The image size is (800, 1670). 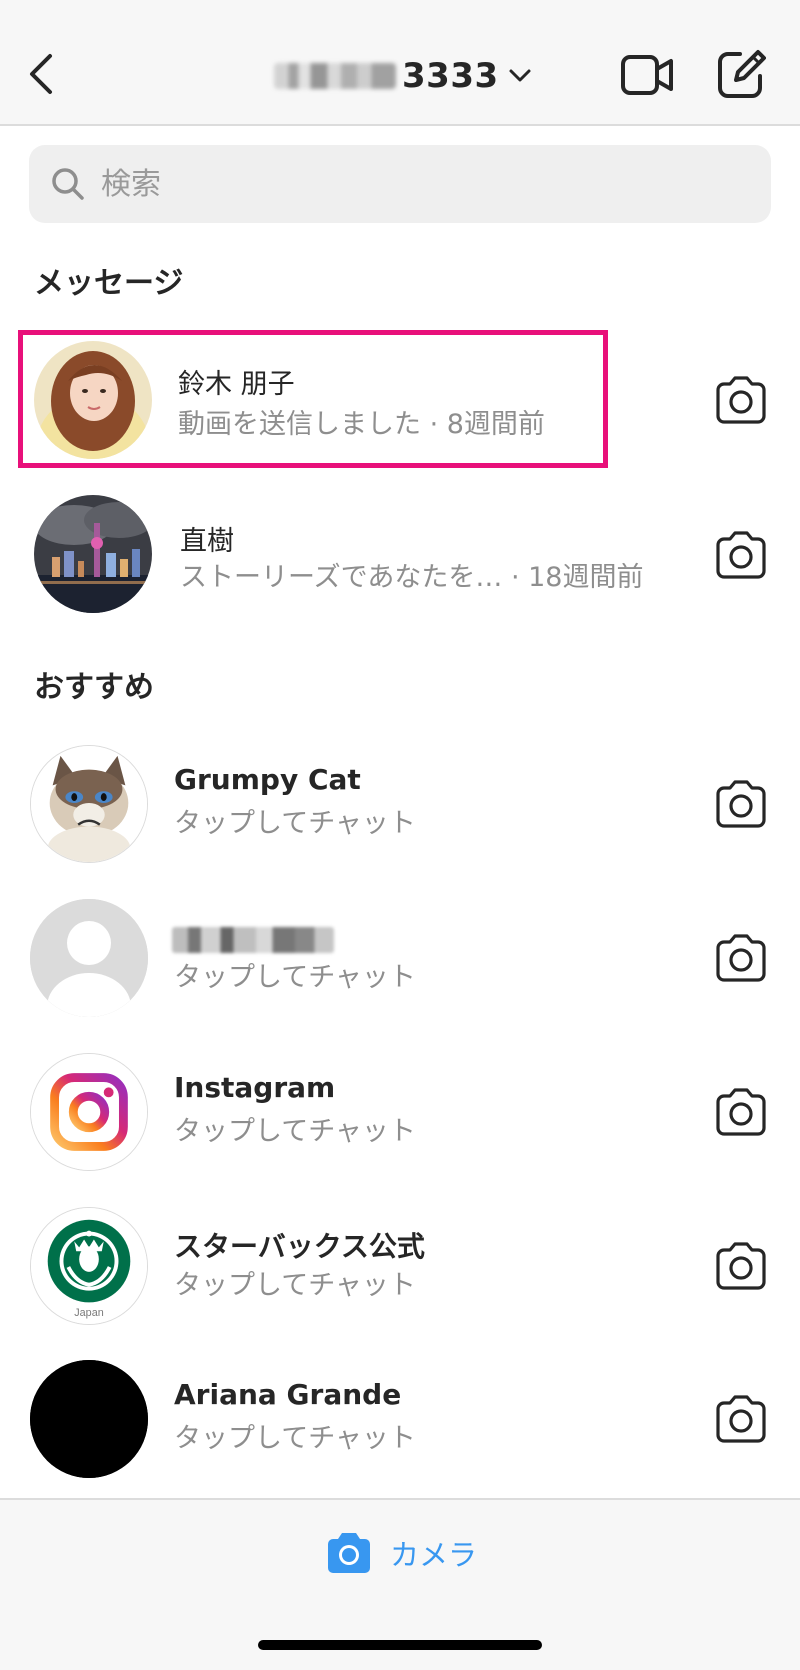 What do you see at coordinates (109, 283) in the screenshot?
I see `section-title-messages: メッセージ` at bounding box center [109, 283].